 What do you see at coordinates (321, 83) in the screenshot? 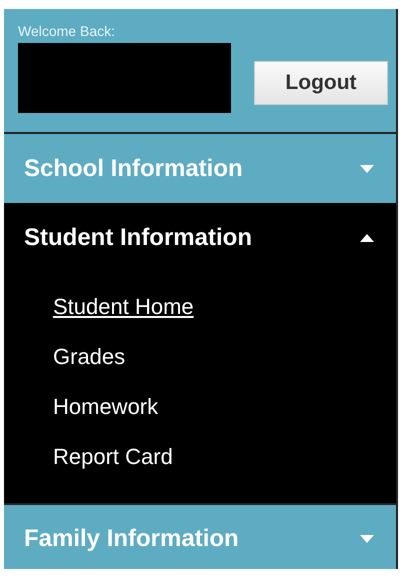
I see `logout-button: Logout` at bounding box center [321, 83].